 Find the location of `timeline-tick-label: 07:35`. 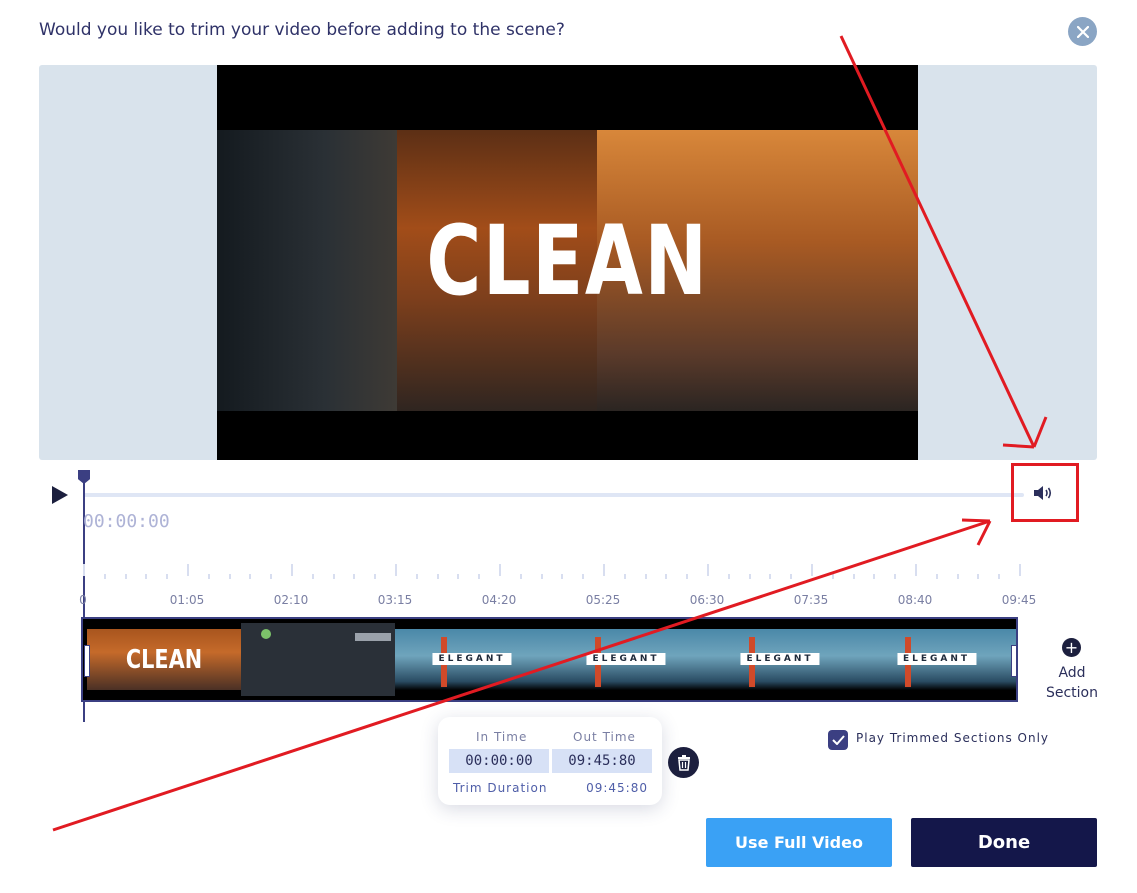

timeline-tick-label: 07:35 is located at coordinates (811, 600).